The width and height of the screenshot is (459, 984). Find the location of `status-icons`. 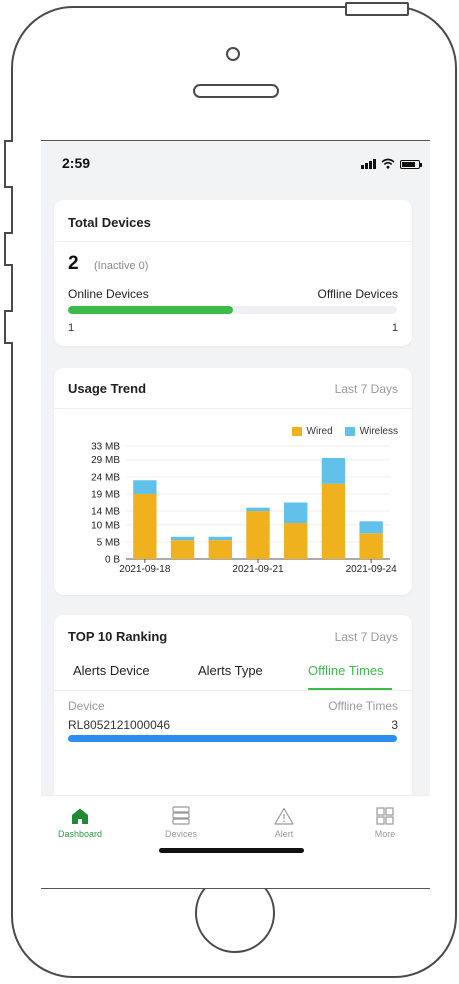

status-icons is located at coordinates (391, 163).